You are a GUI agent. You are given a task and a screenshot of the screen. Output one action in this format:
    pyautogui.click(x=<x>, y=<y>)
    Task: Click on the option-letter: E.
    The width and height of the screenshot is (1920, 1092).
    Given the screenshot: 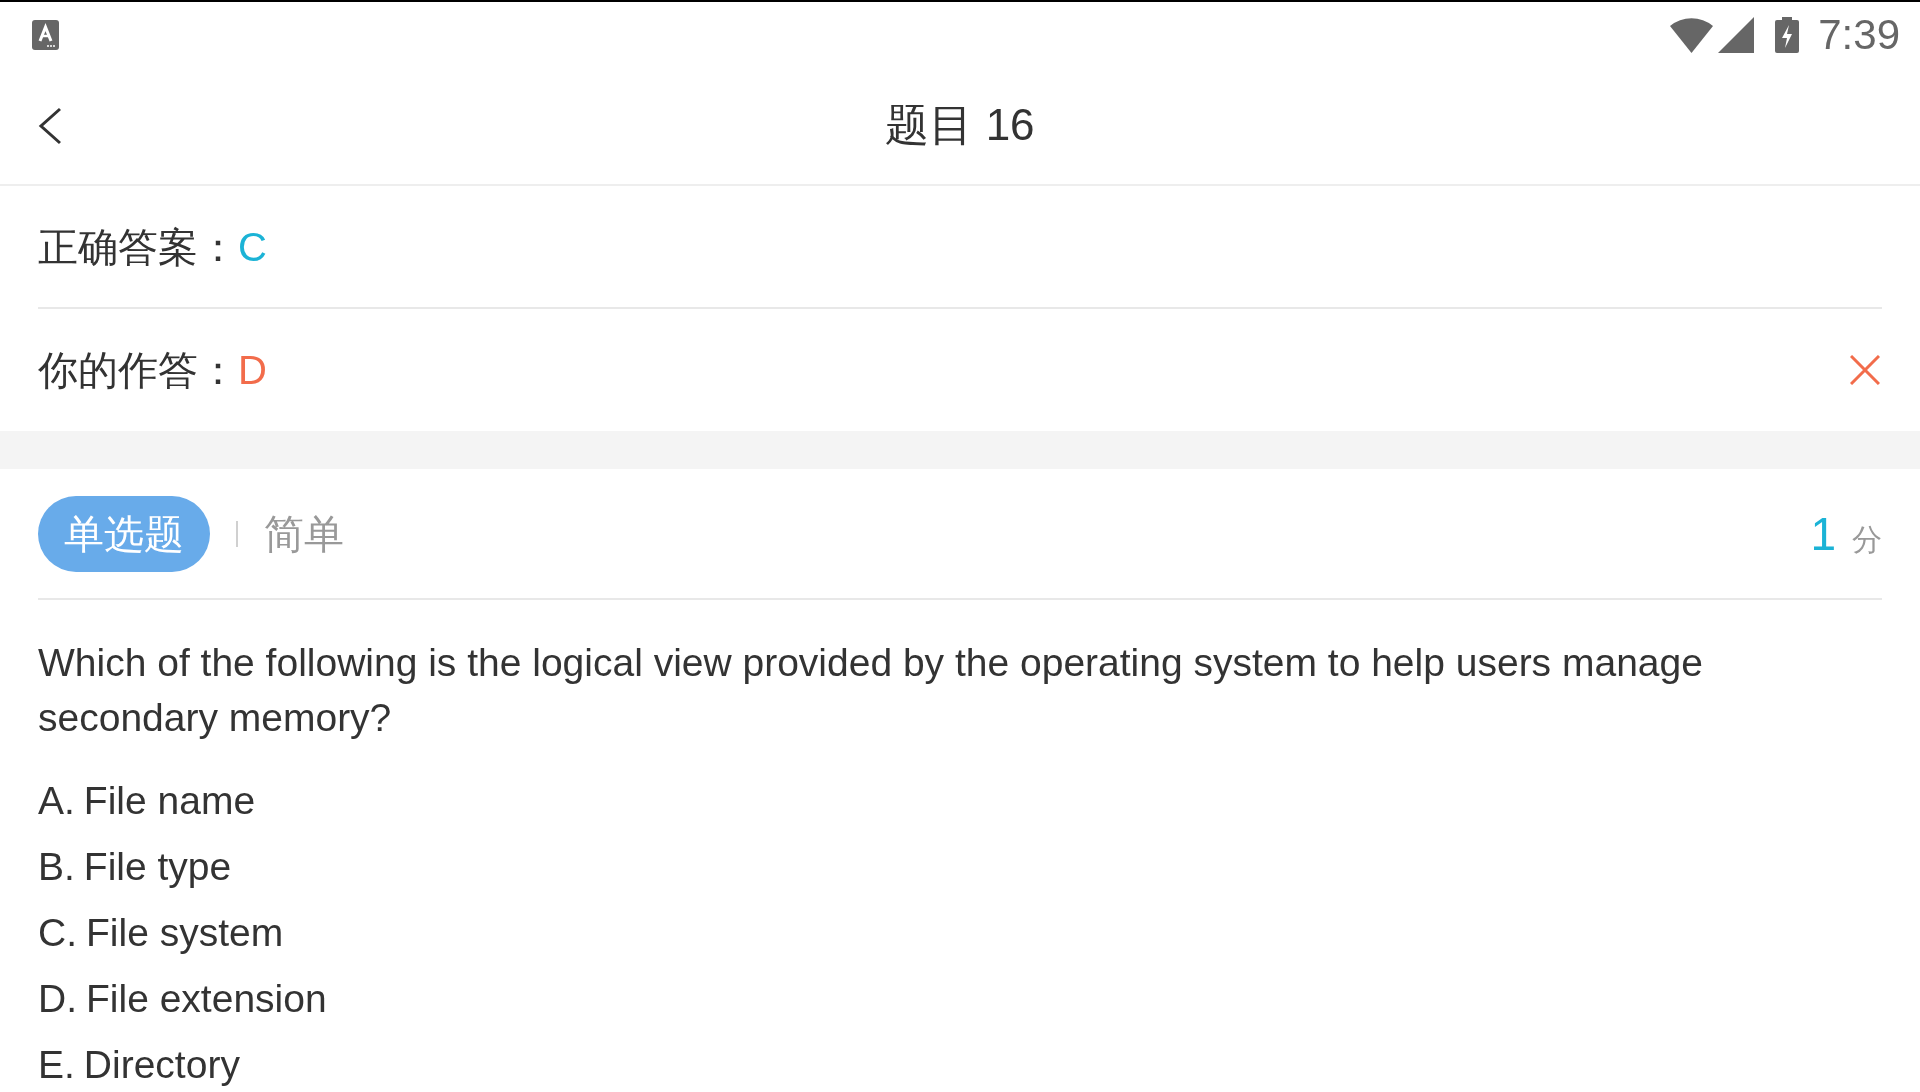 What is the action you would take?
    pyautogui.click(x=56, y=1065)
    